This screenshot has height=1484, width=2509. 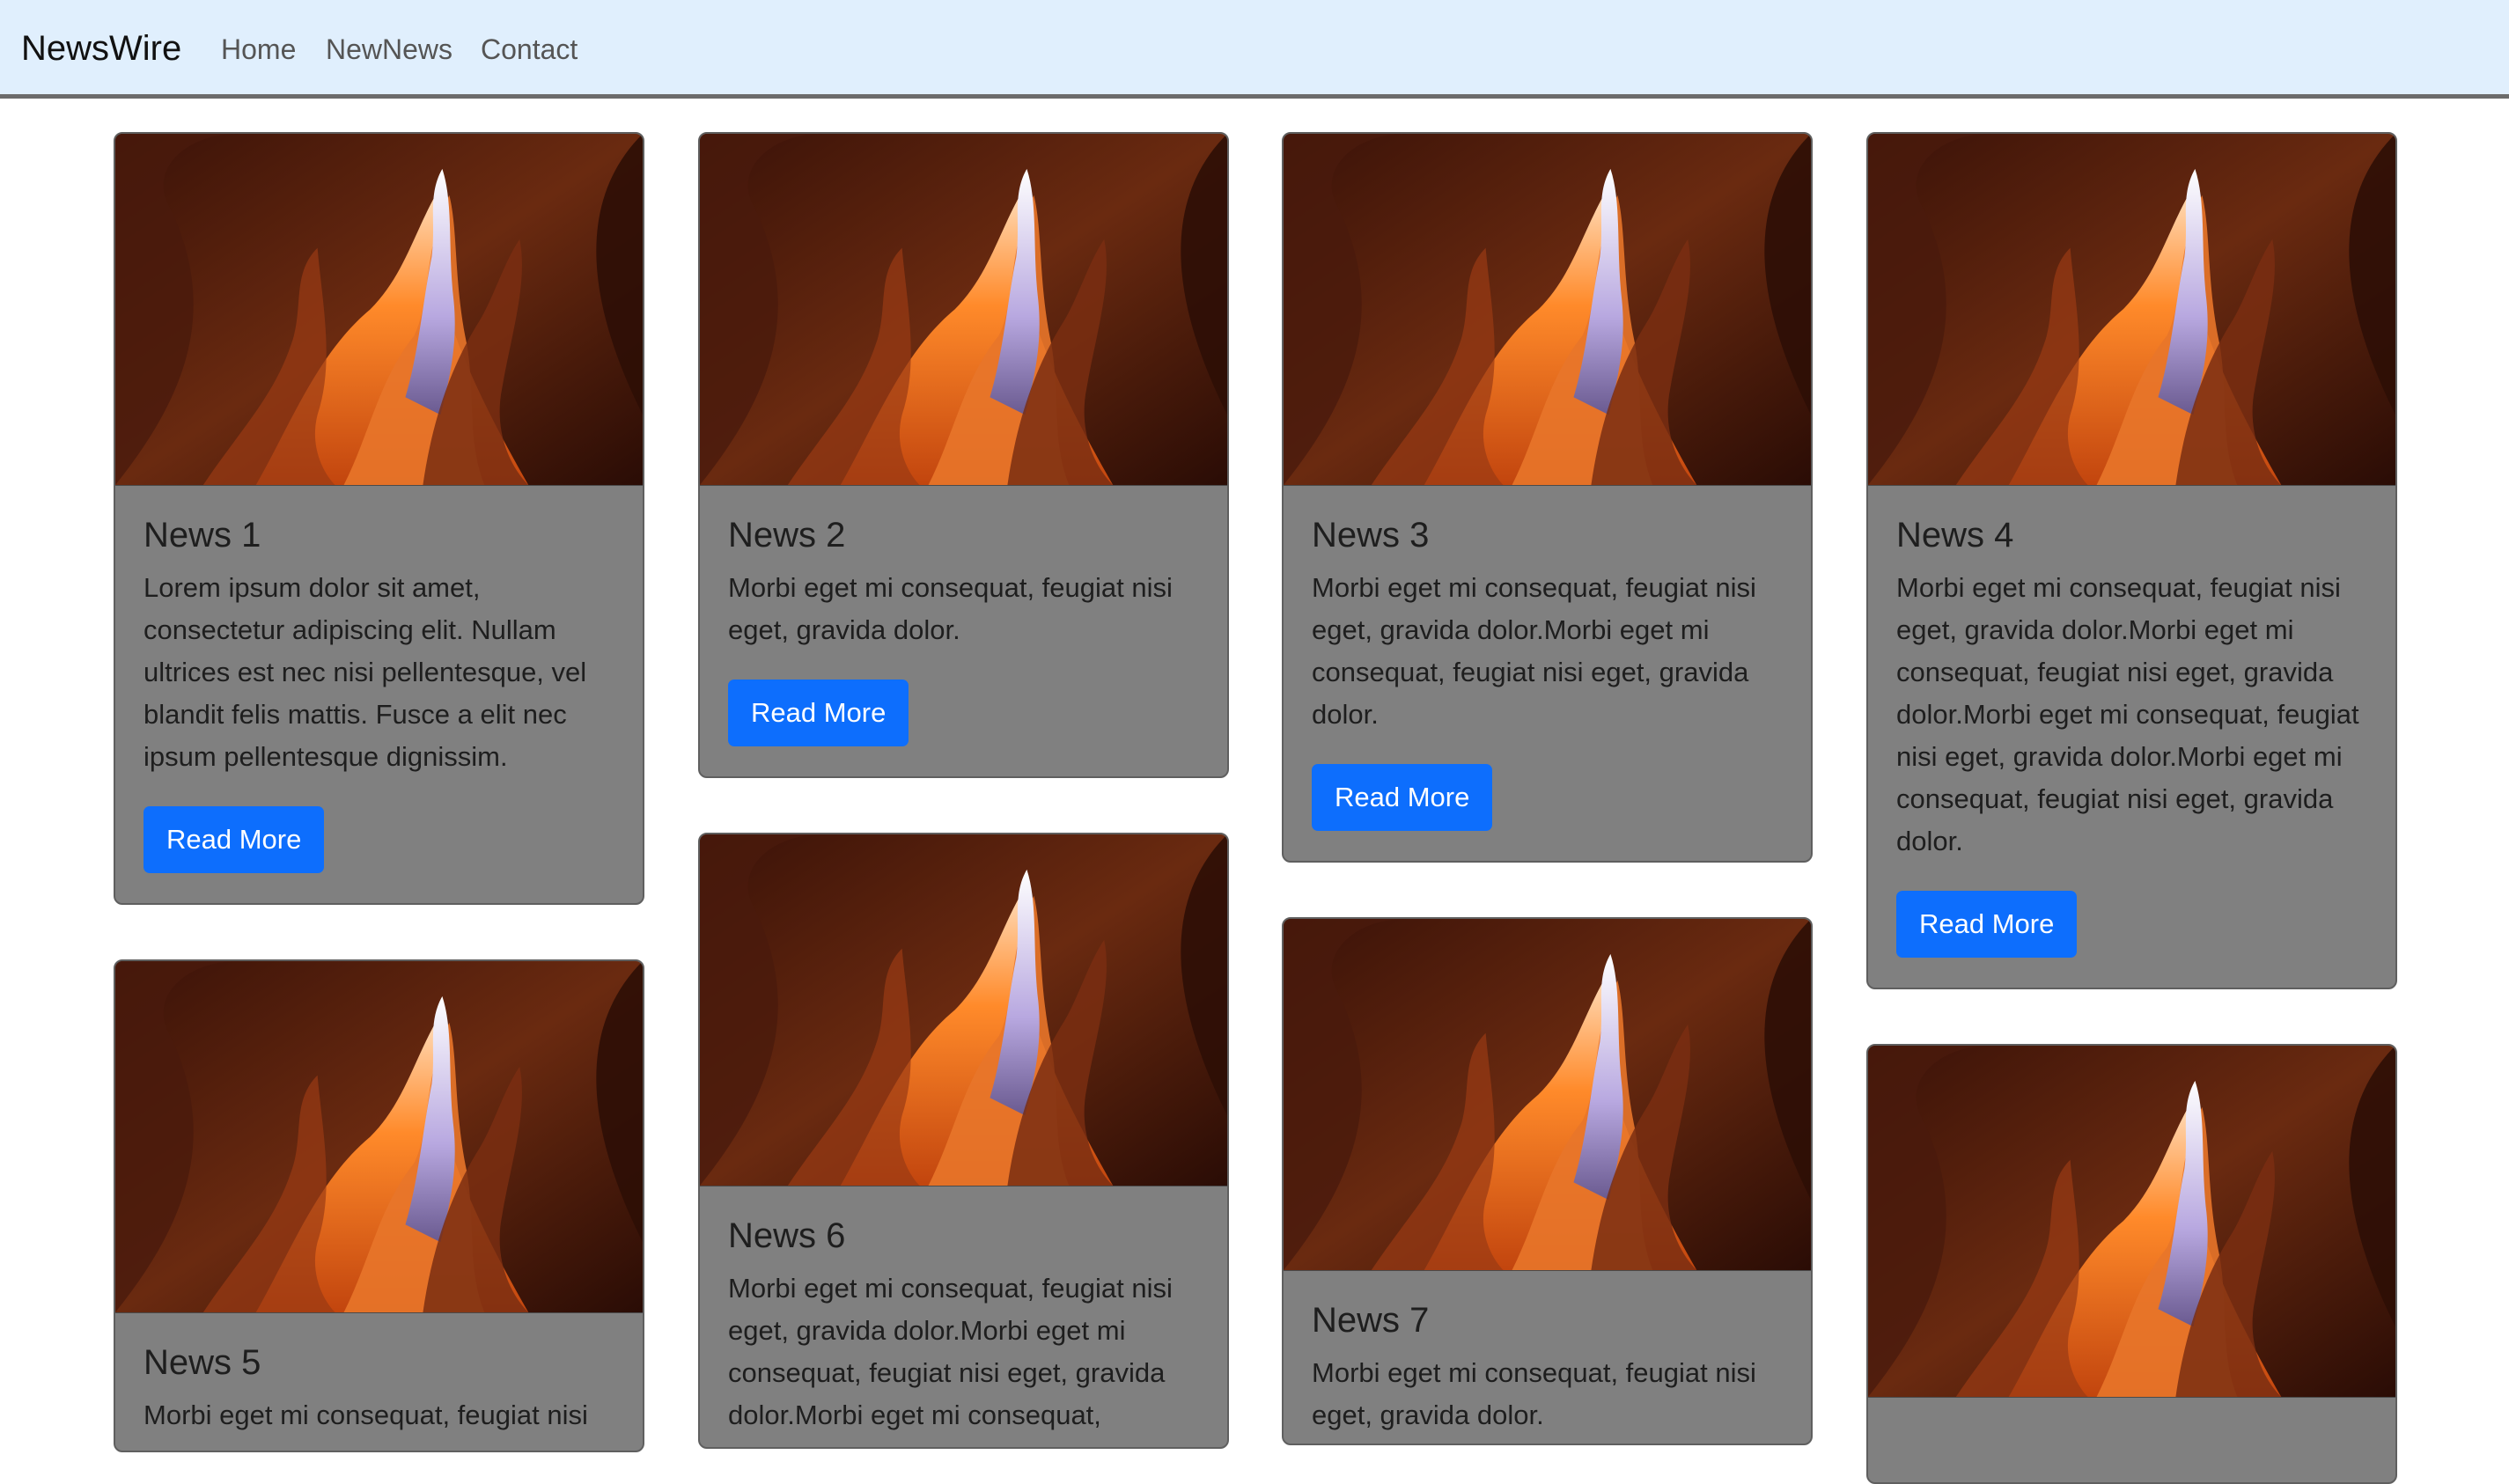 I want to click on card-title: News 2, so click(x=787, y=535).